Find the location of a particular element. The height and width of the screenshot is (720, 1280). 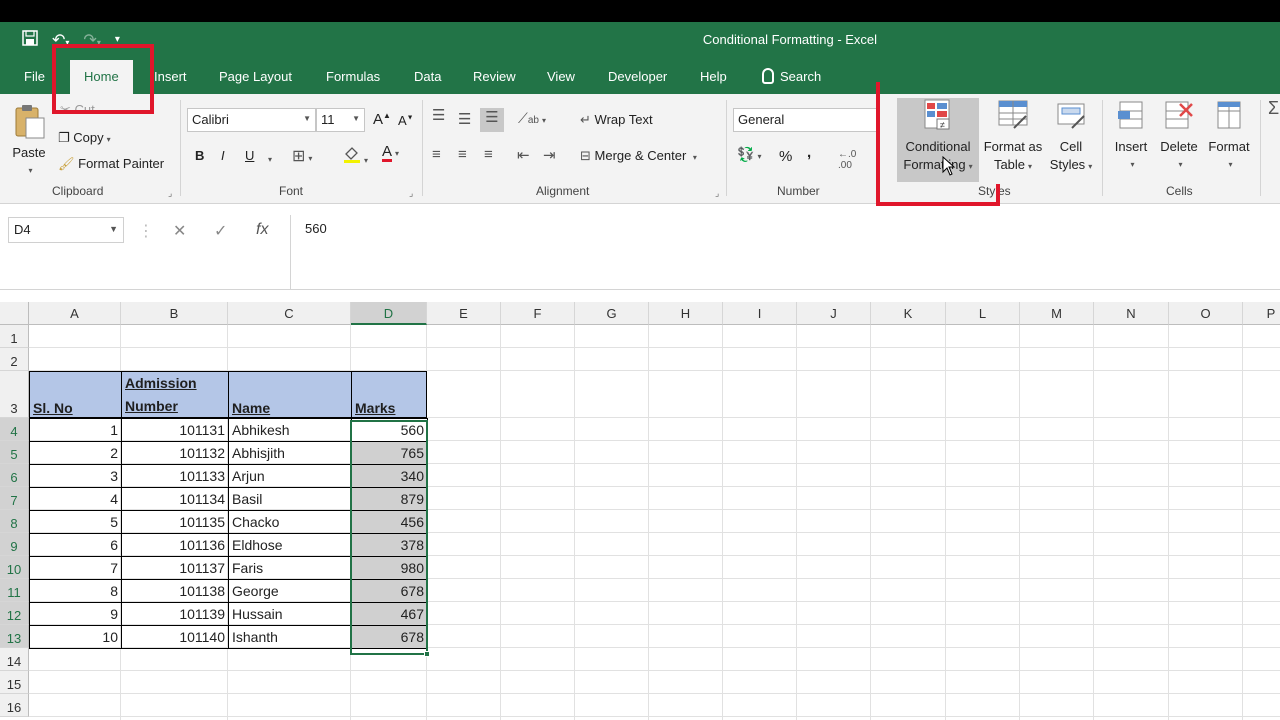

align-right-icon: ≡ is located at coordinates (488, 154).